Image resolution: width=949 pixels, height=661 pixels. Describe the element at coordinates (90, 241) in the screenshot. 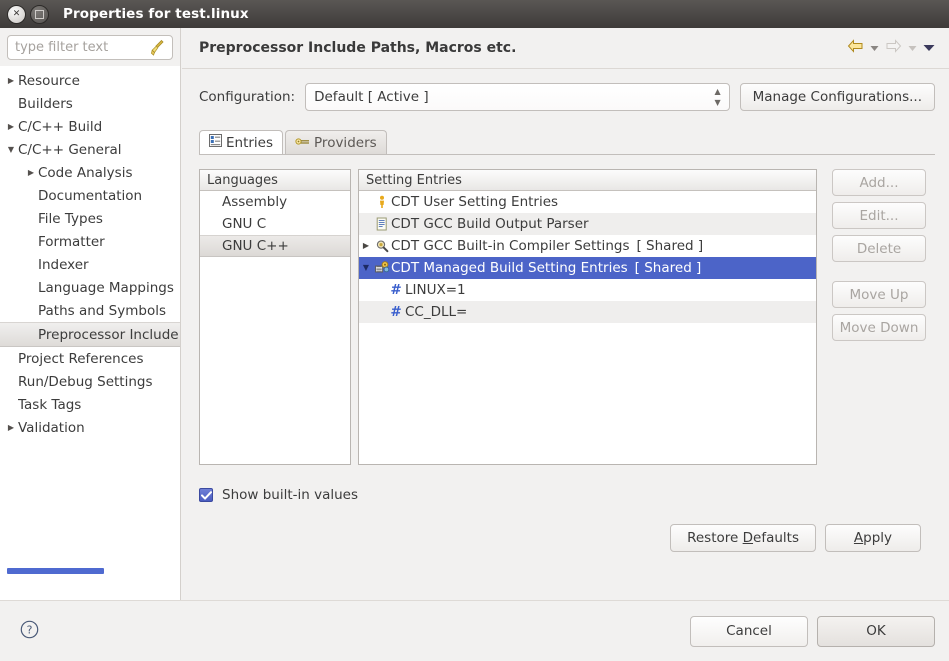

I see `sidebar-item-formatter: ▶Formatter` at that location.